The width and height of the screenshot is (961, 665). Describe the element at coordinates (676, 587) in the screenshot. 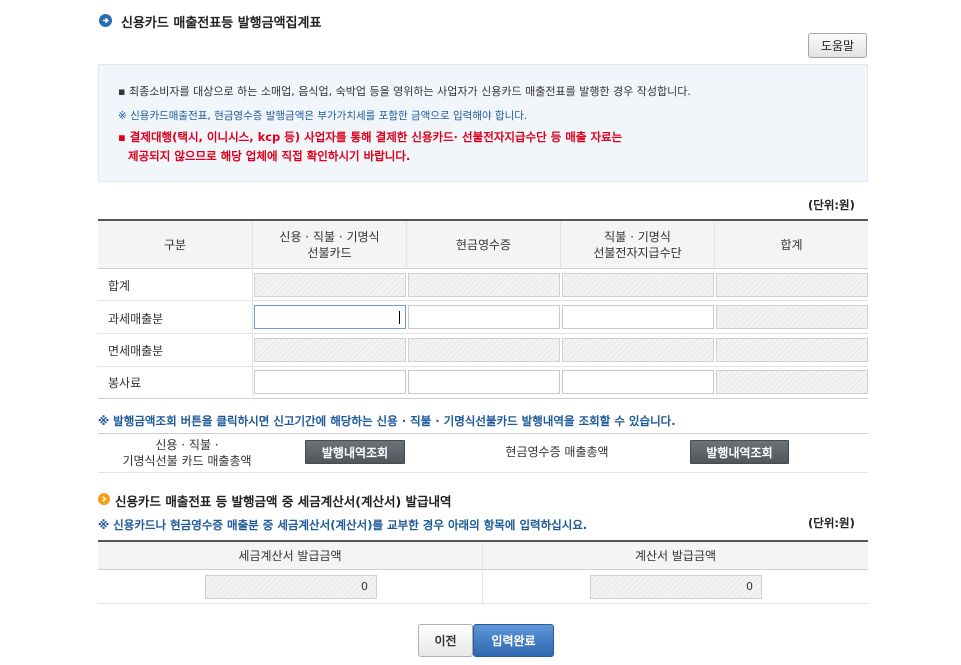

I see `invoice-amount-field: 0` at that location.